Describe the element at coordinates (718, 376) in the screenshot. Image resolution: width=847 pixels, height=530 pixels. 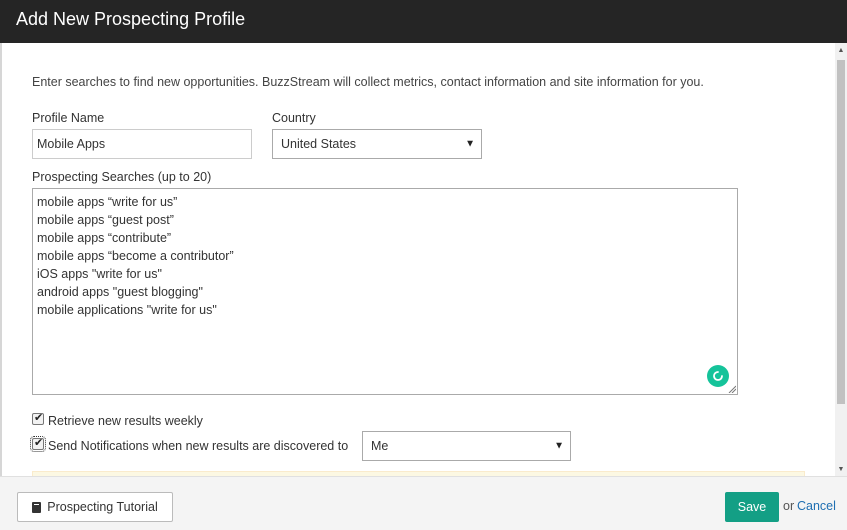
I see `grammarly-icon` at that location.